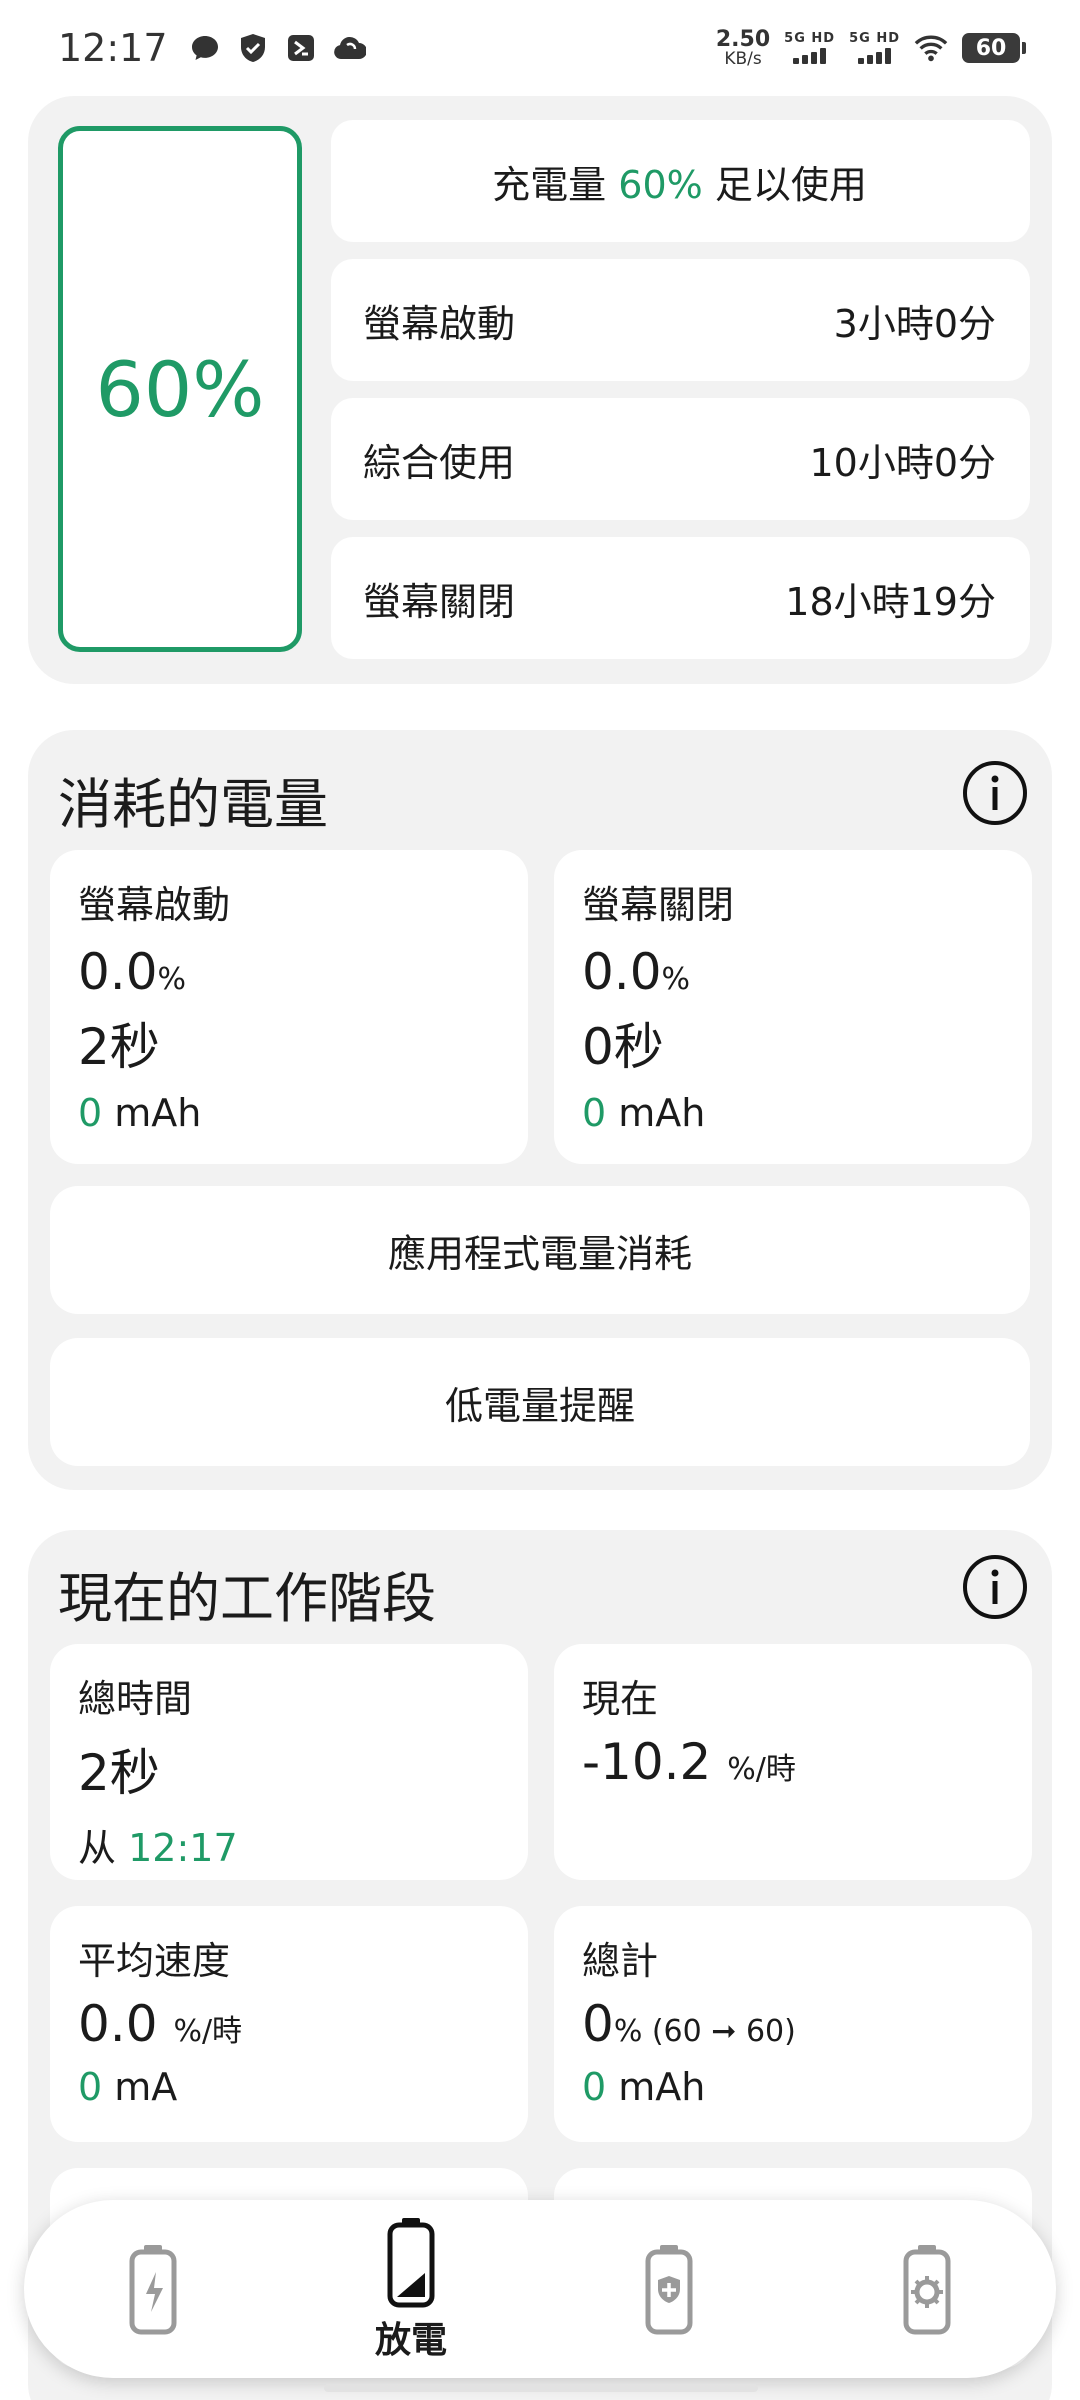 The width and height of the screenshot is (1080, 2400). Describe the element at coordinates (991, 48) in the screenshot. I see `battery-status-level: 60` at that location.